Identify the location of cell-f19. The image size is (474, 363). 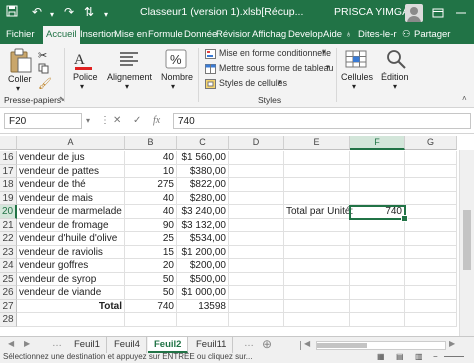
(377, 198).